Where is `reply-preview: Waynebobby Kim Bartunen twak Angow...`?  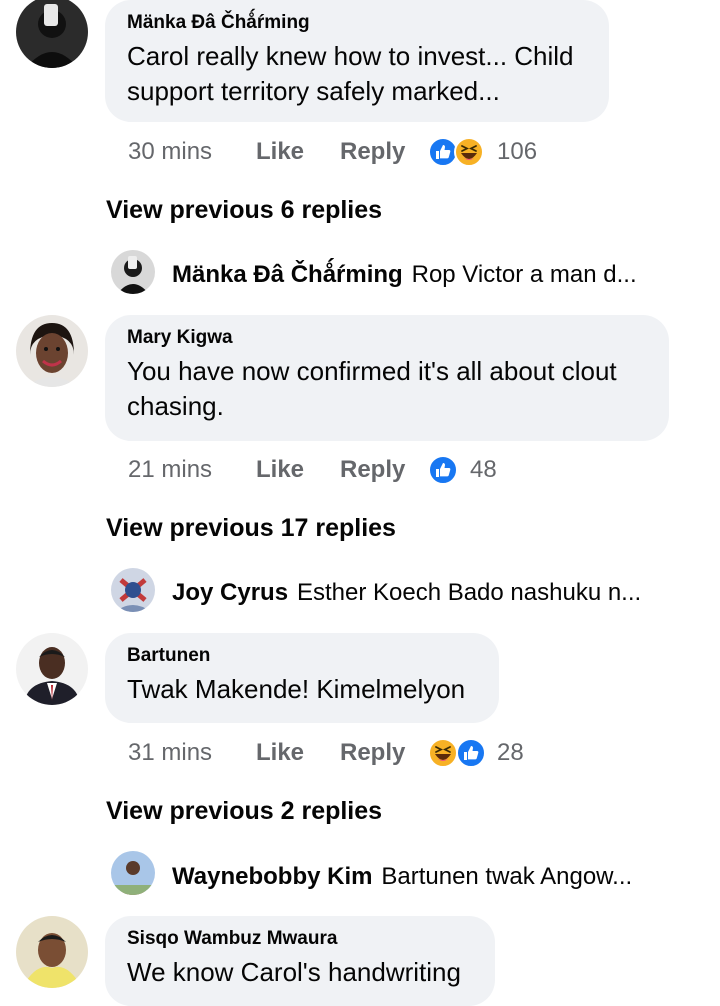
reply-preview: Waynebobby Kim Bartunen twak Angow... is located at coordinates (402, 878).